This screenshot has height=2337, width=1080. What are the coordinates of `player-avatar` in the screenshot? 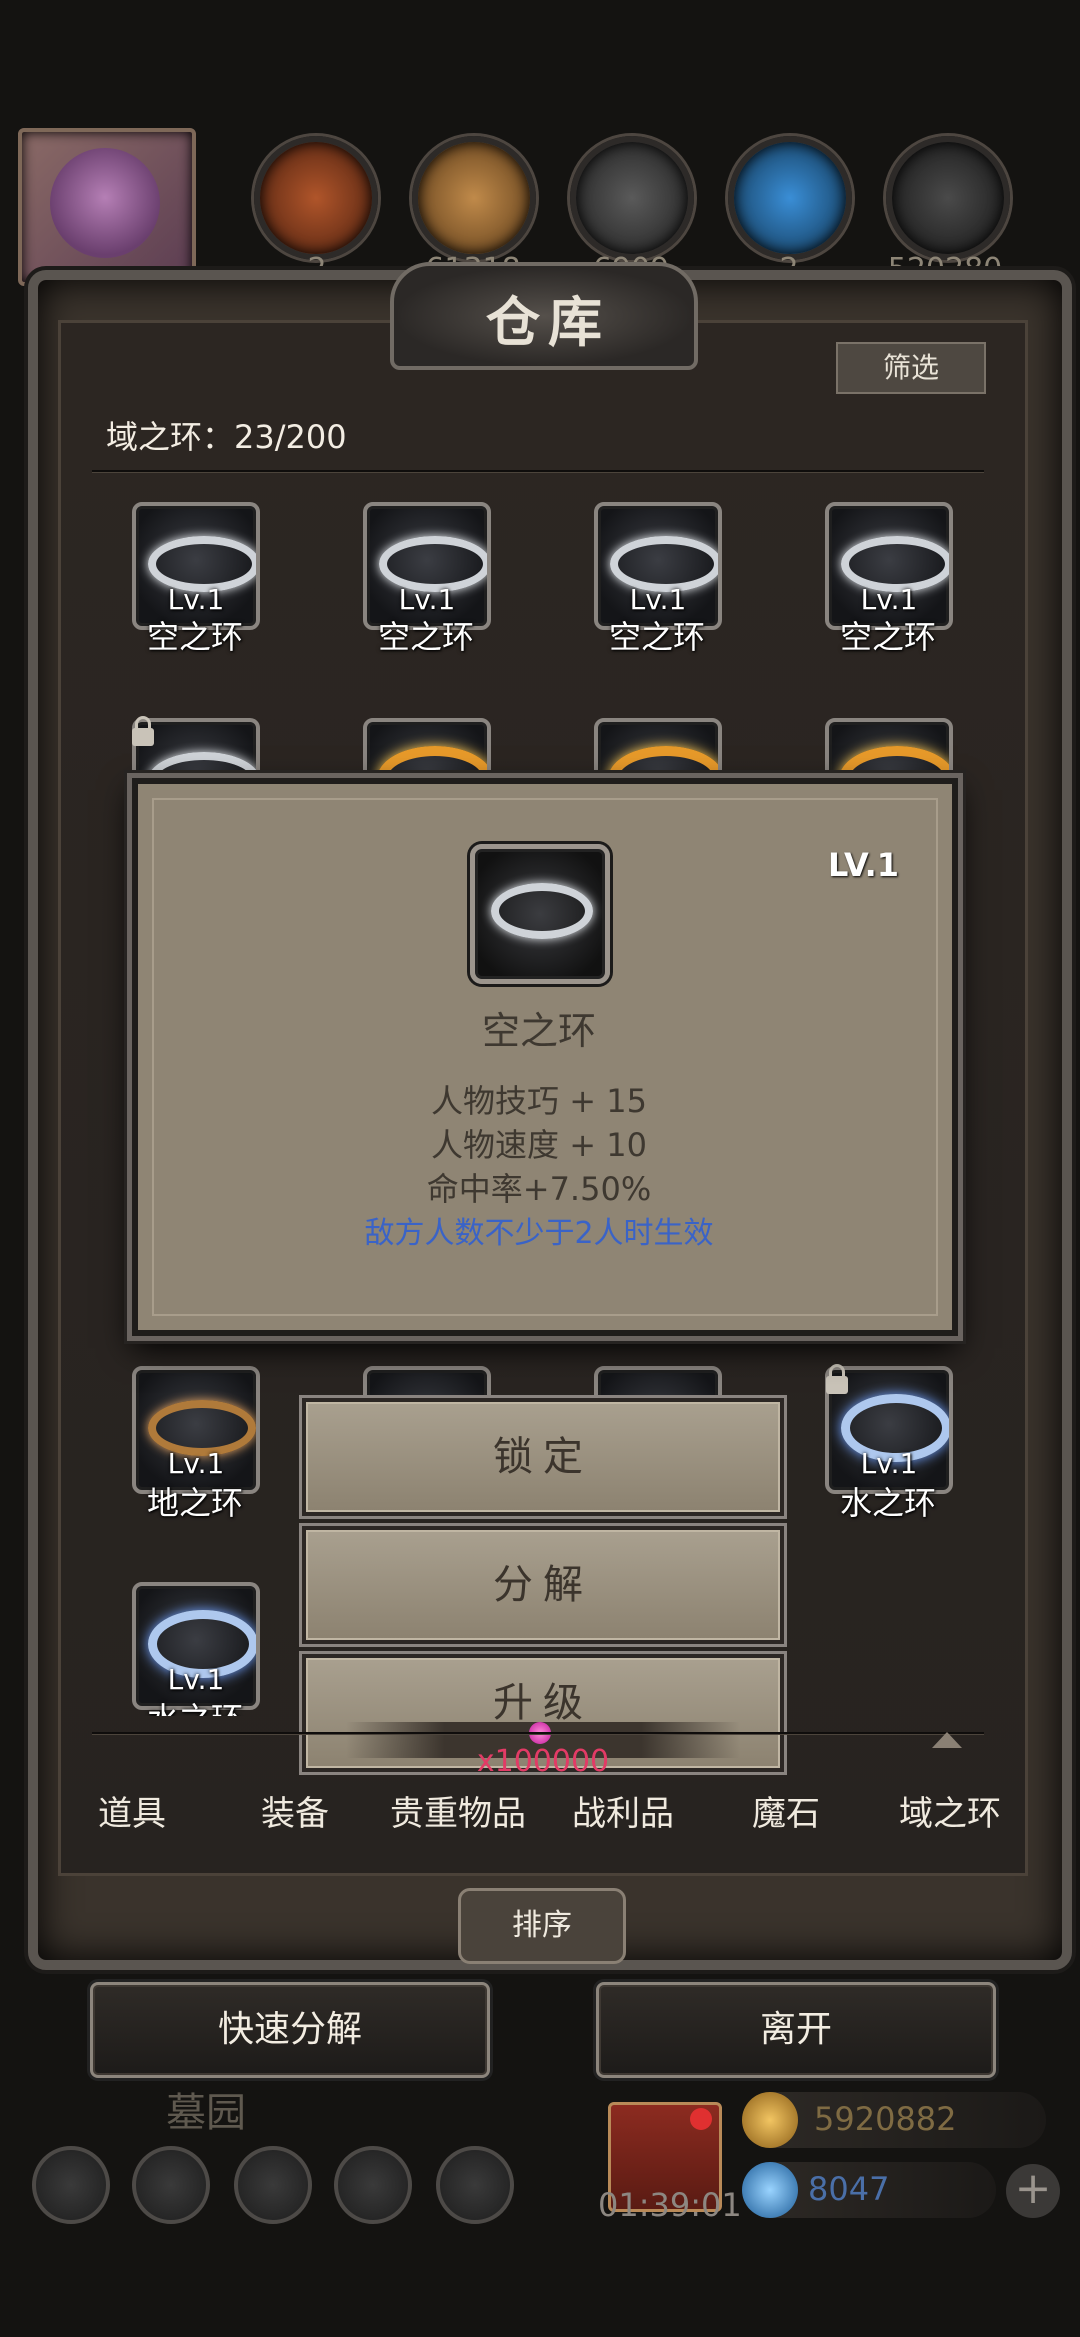 It's located at (107, 207).